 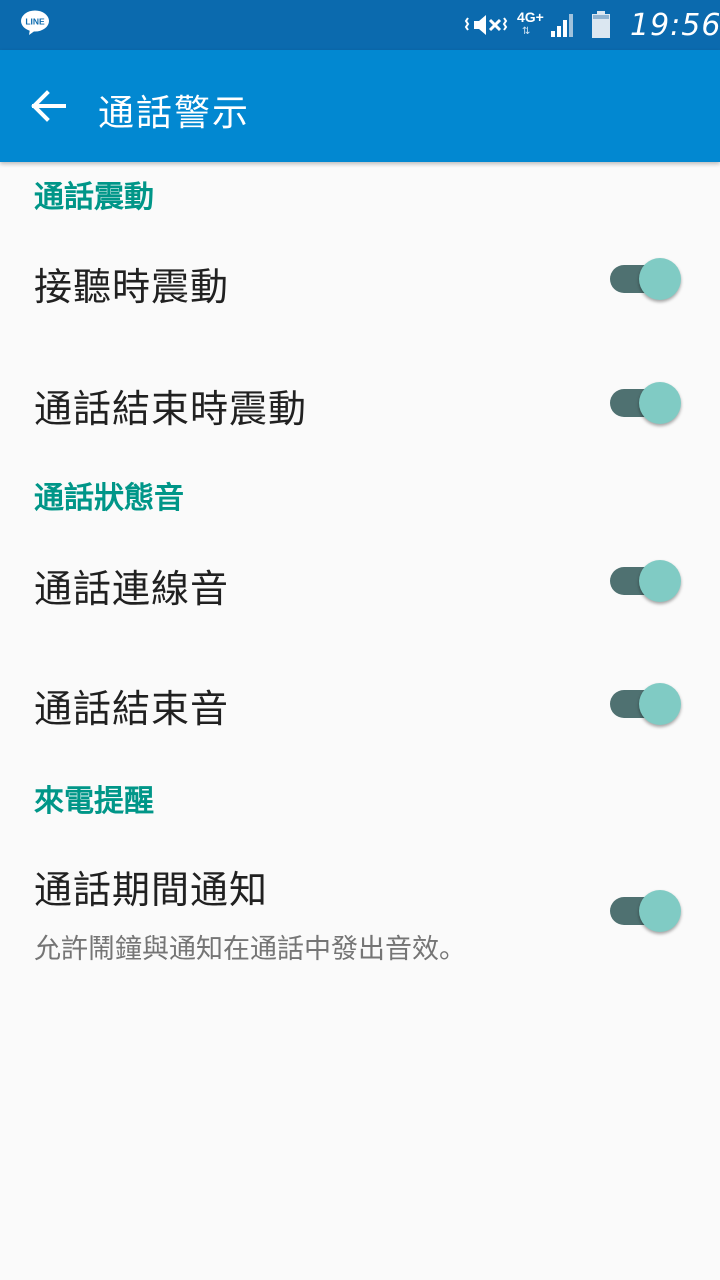 I want to click on svg-text: LINE, so click(x=35, y=22).